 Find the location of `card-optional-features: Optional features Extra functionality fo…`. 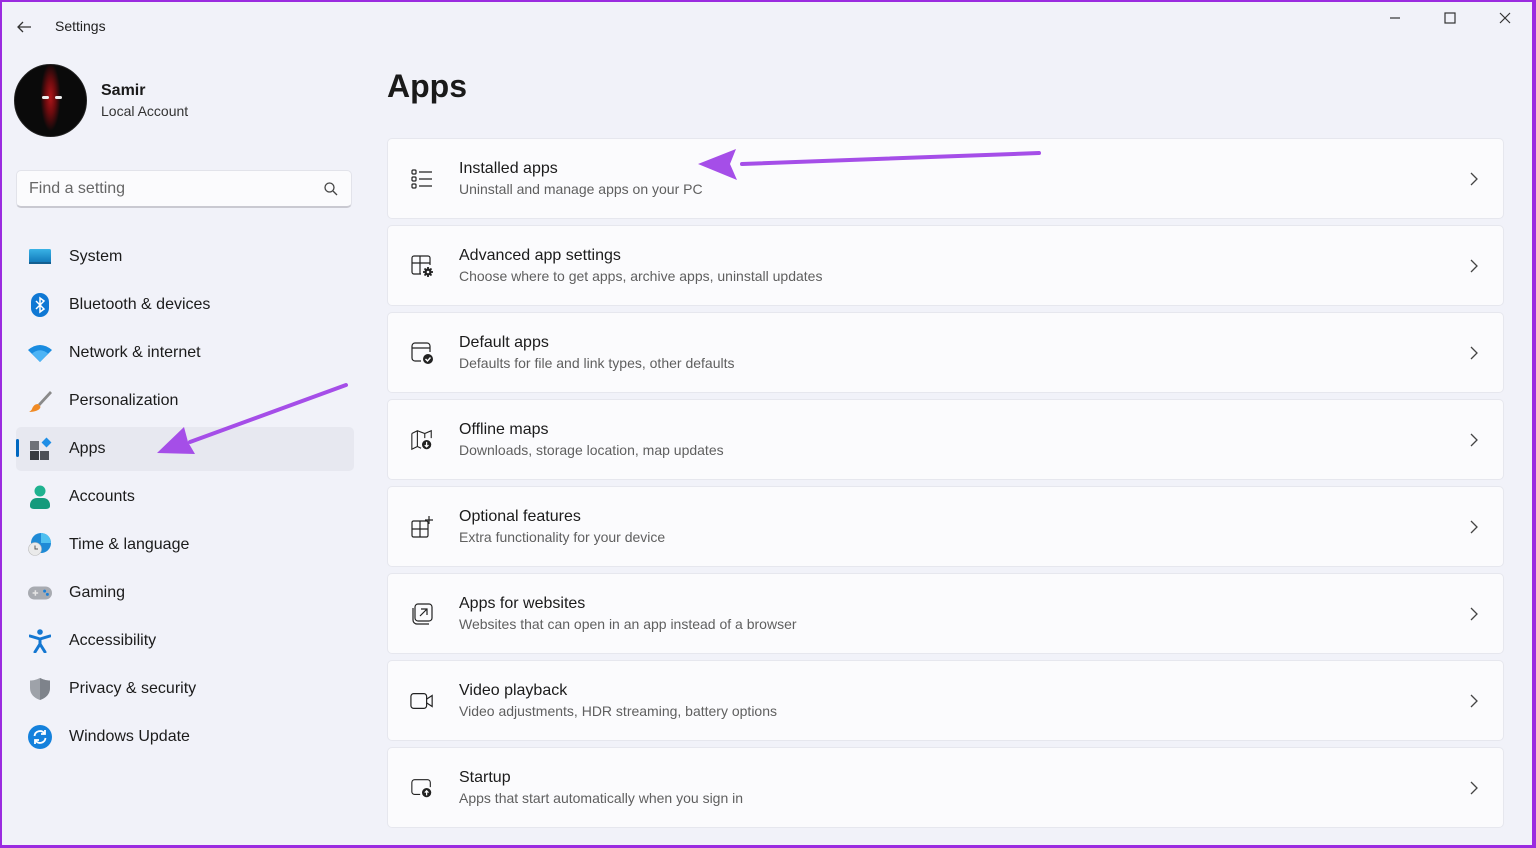

card-optional-features: Optional features Extra functionality fo… is located at coordinates (945, 526).